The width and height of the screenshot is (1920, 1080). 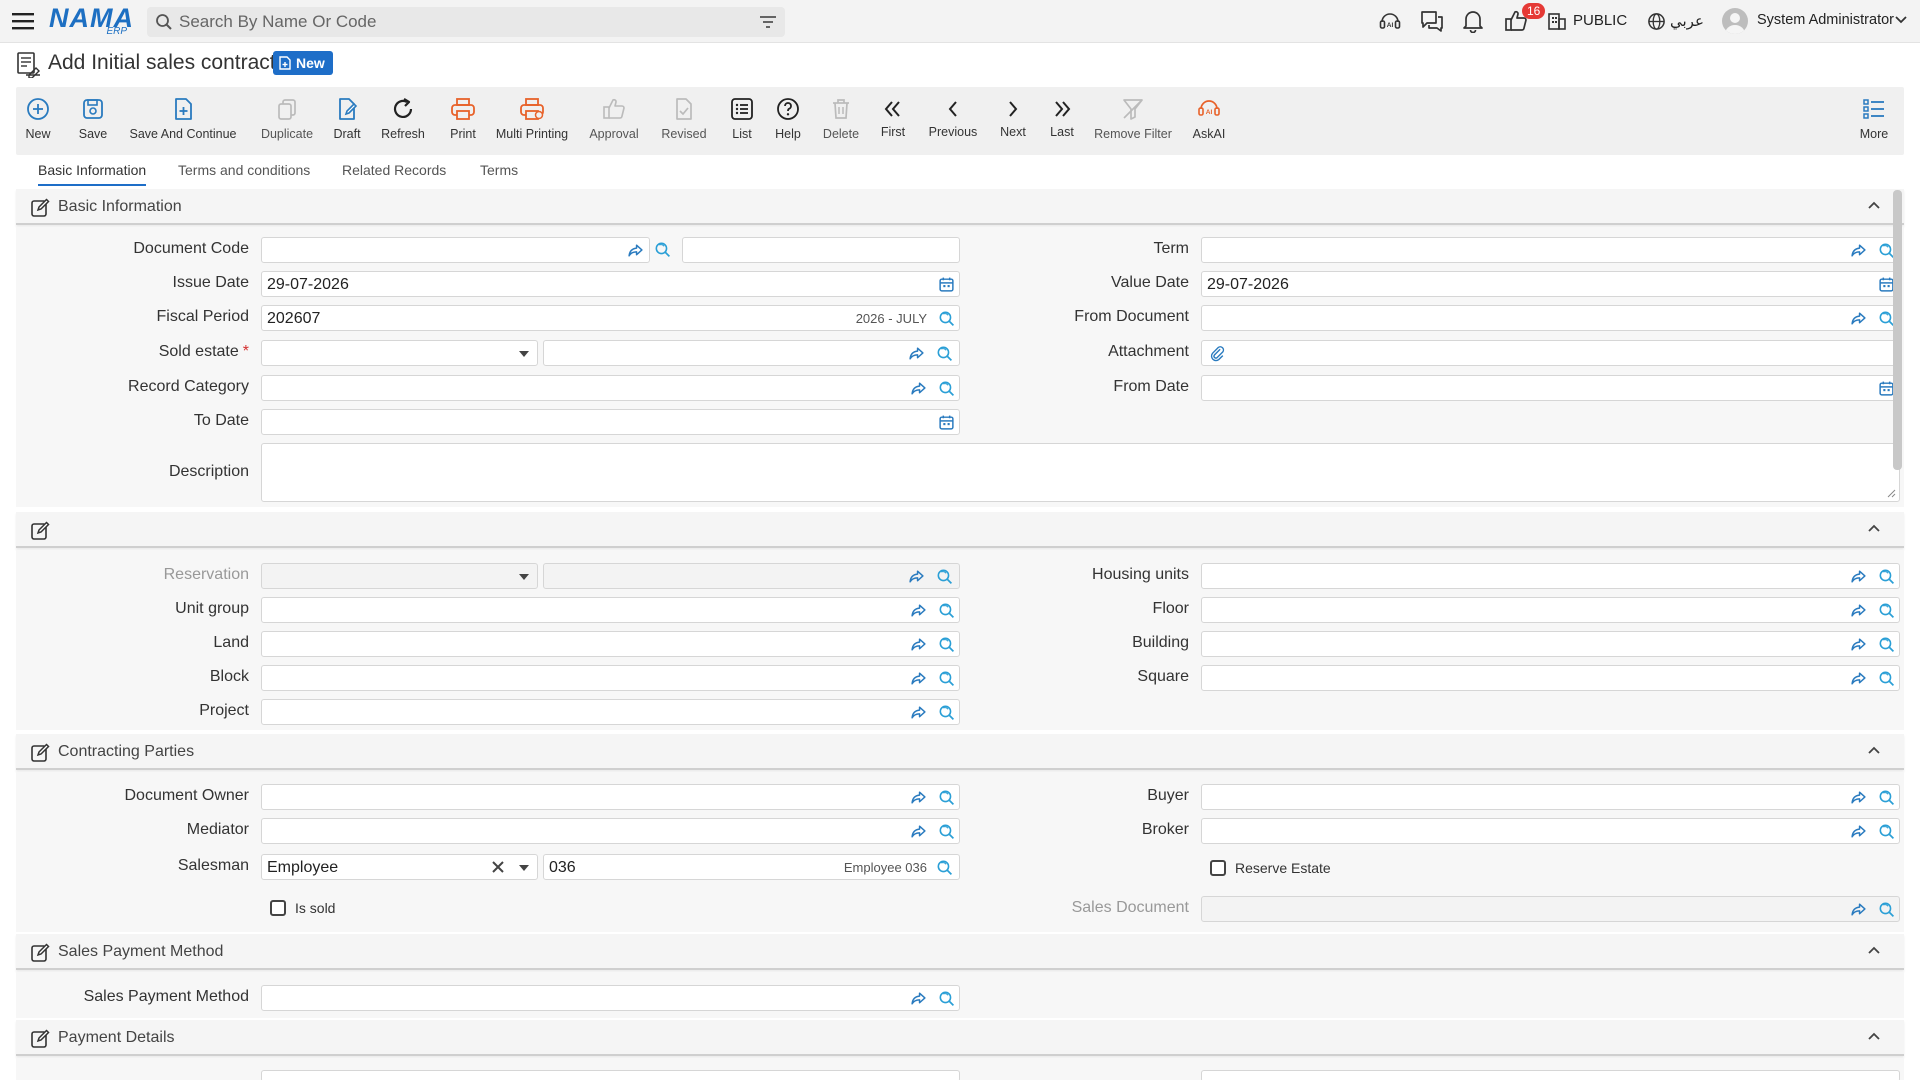 What do you see at coordinates (610, 998) in the screenshot?
I see `sales-payment-method-input` at bounding box center [610, 998].